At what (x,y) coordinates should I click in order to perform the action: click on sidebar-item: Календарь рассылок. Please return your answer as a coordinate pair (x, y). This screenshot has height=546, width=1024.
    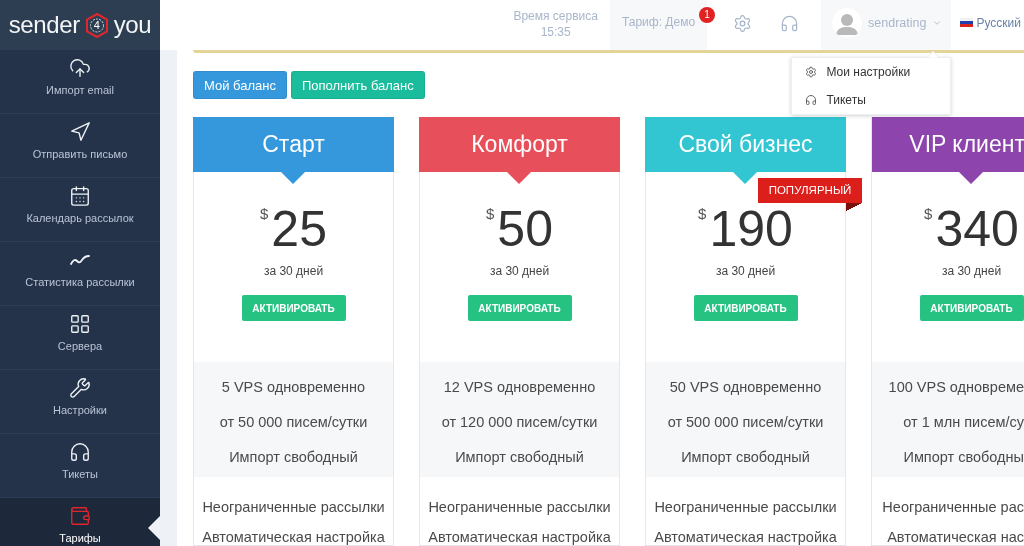
    Looking at the image, I should click on (80, 210).